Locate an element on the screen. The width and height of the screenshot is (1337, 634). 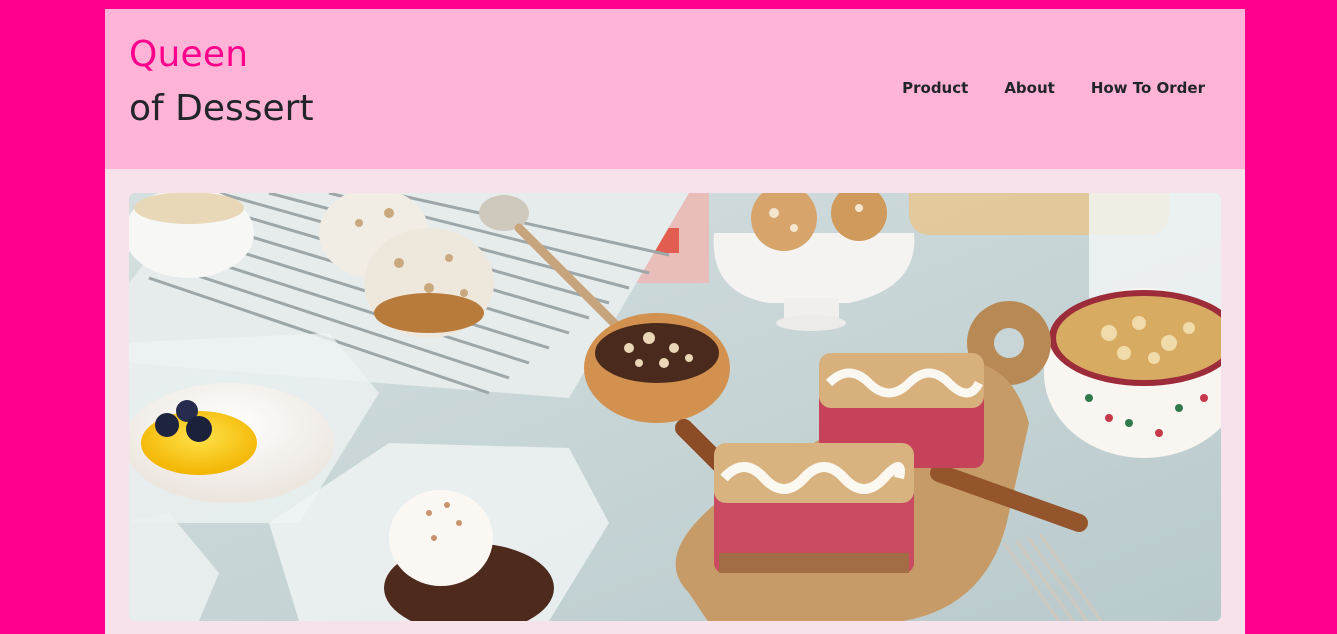
brand-title-line1: Queen is located at coordinates (189, 54).